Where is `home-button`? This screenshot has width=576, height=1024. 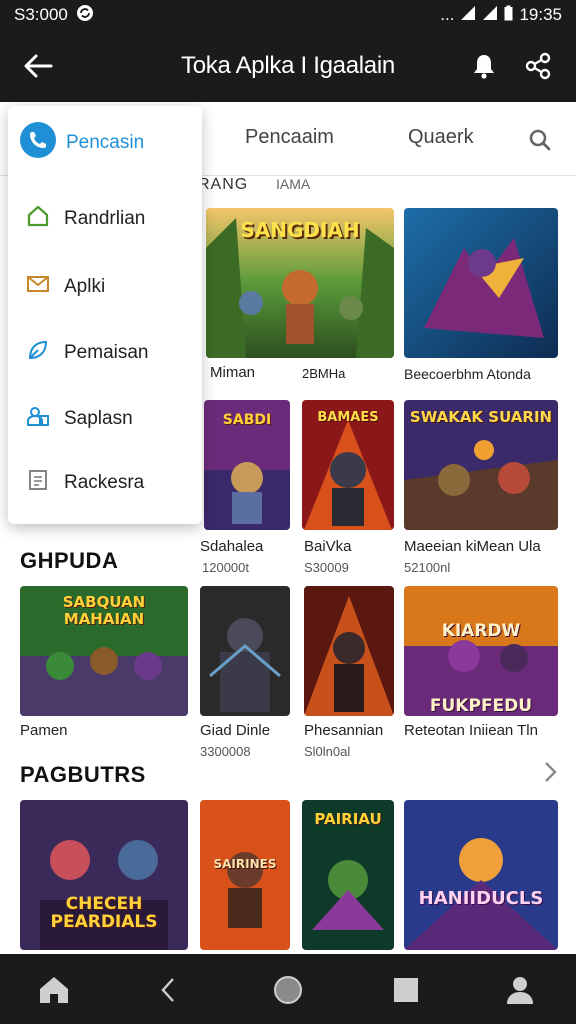
home-button is located at coordinates (54, 990).